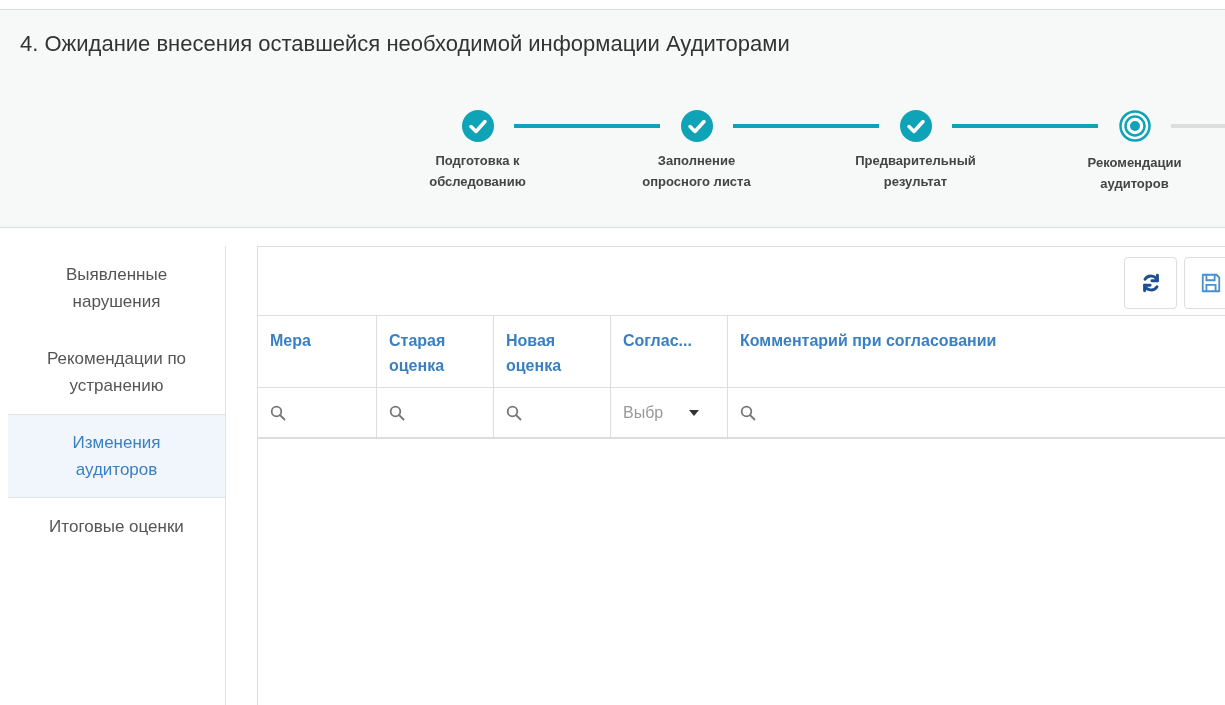 The height and width of the screenshot is (705, 1225). I want to click on sidebar-item: Изменения аудиторов, so click(116, 456).